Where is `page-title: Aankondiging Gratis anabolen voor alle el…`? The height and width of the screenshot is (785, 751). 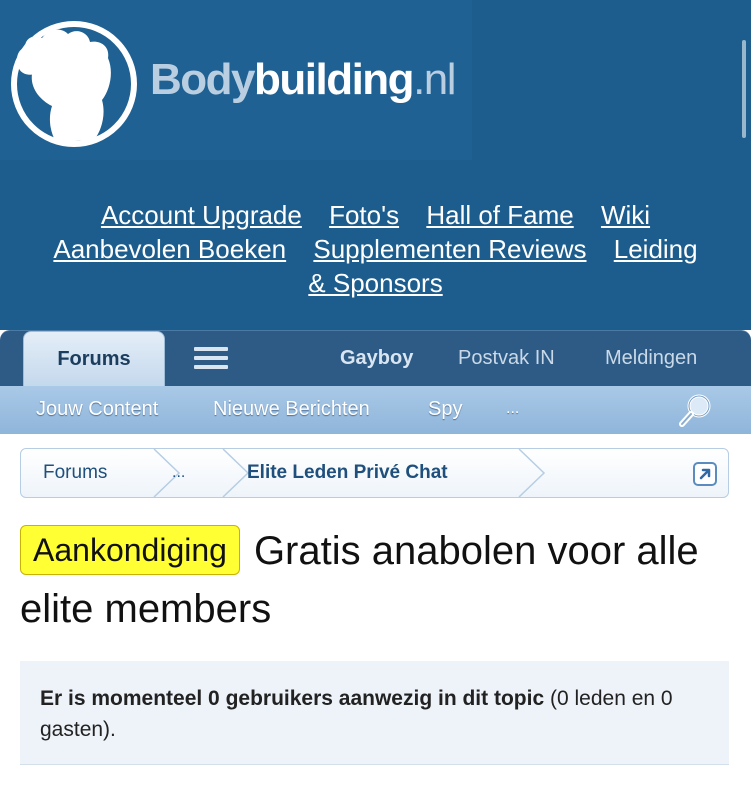 page-title: Aankondiging Gratis anabolen voor alle el… is located at coordinates (380, 580).